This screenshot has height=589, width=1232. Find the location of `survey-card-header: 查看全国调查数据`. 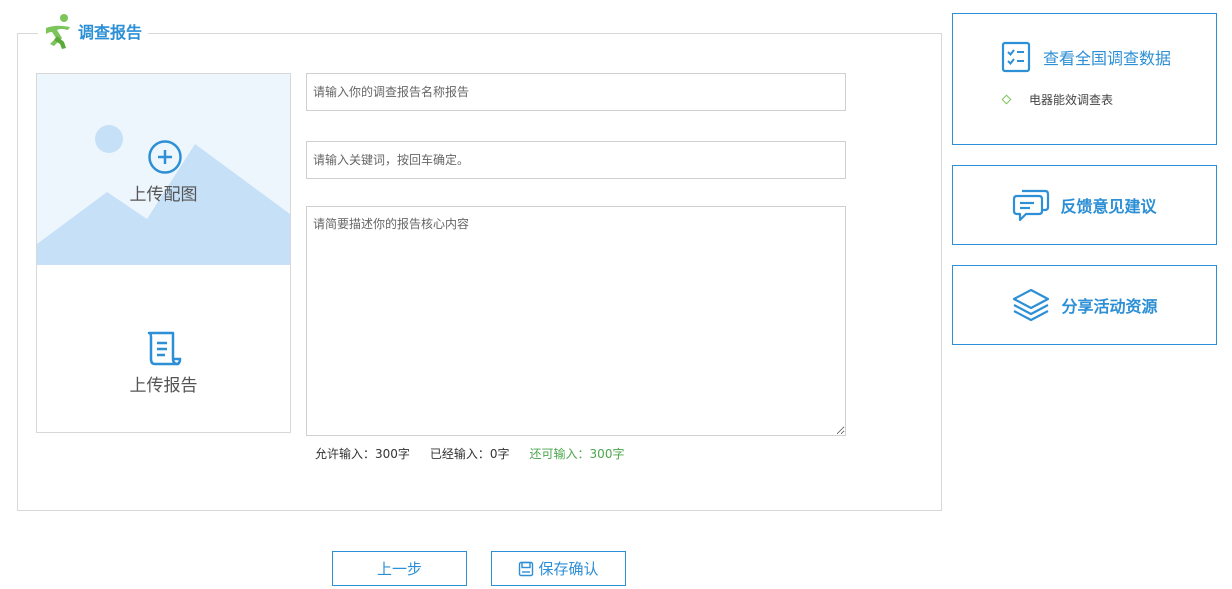

survey-card-header: 查看全国调查数据 is located at coordinates (1086, 57).